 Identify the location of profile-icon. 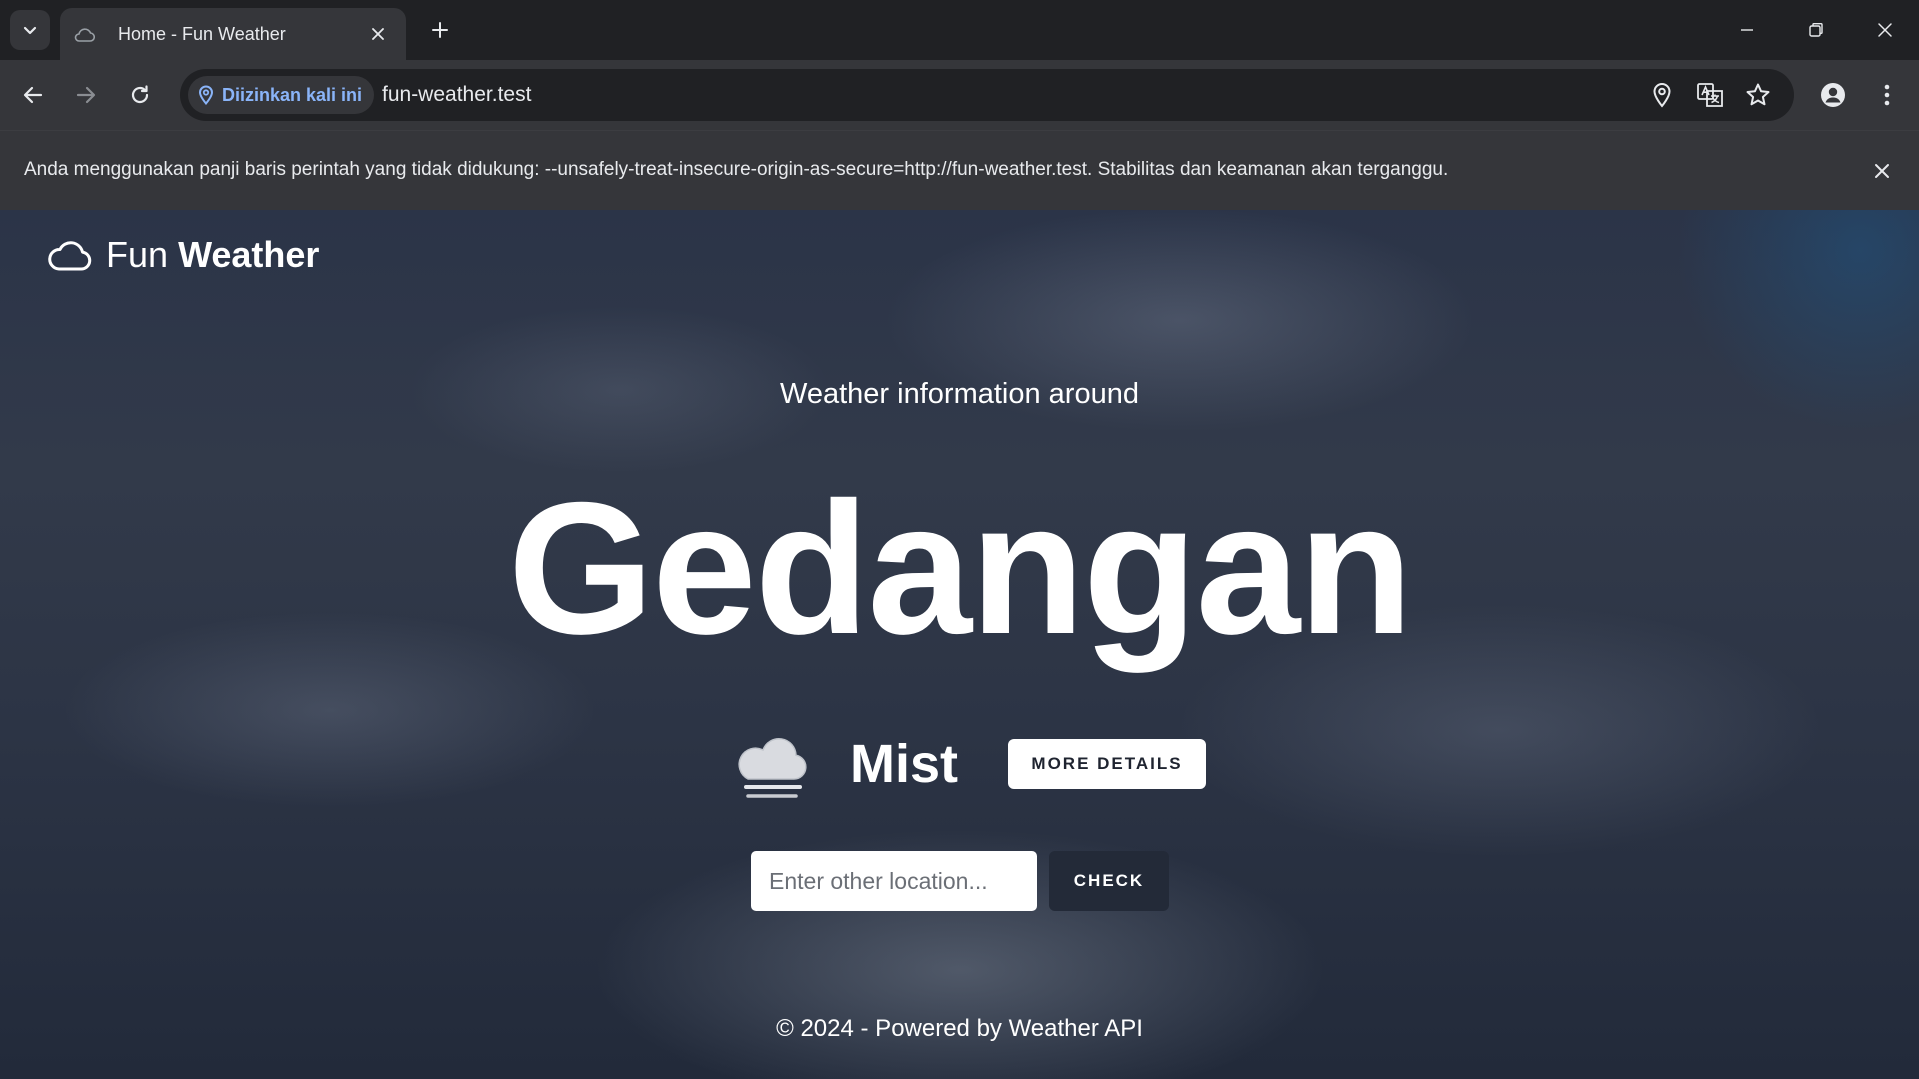
(1833, 95).